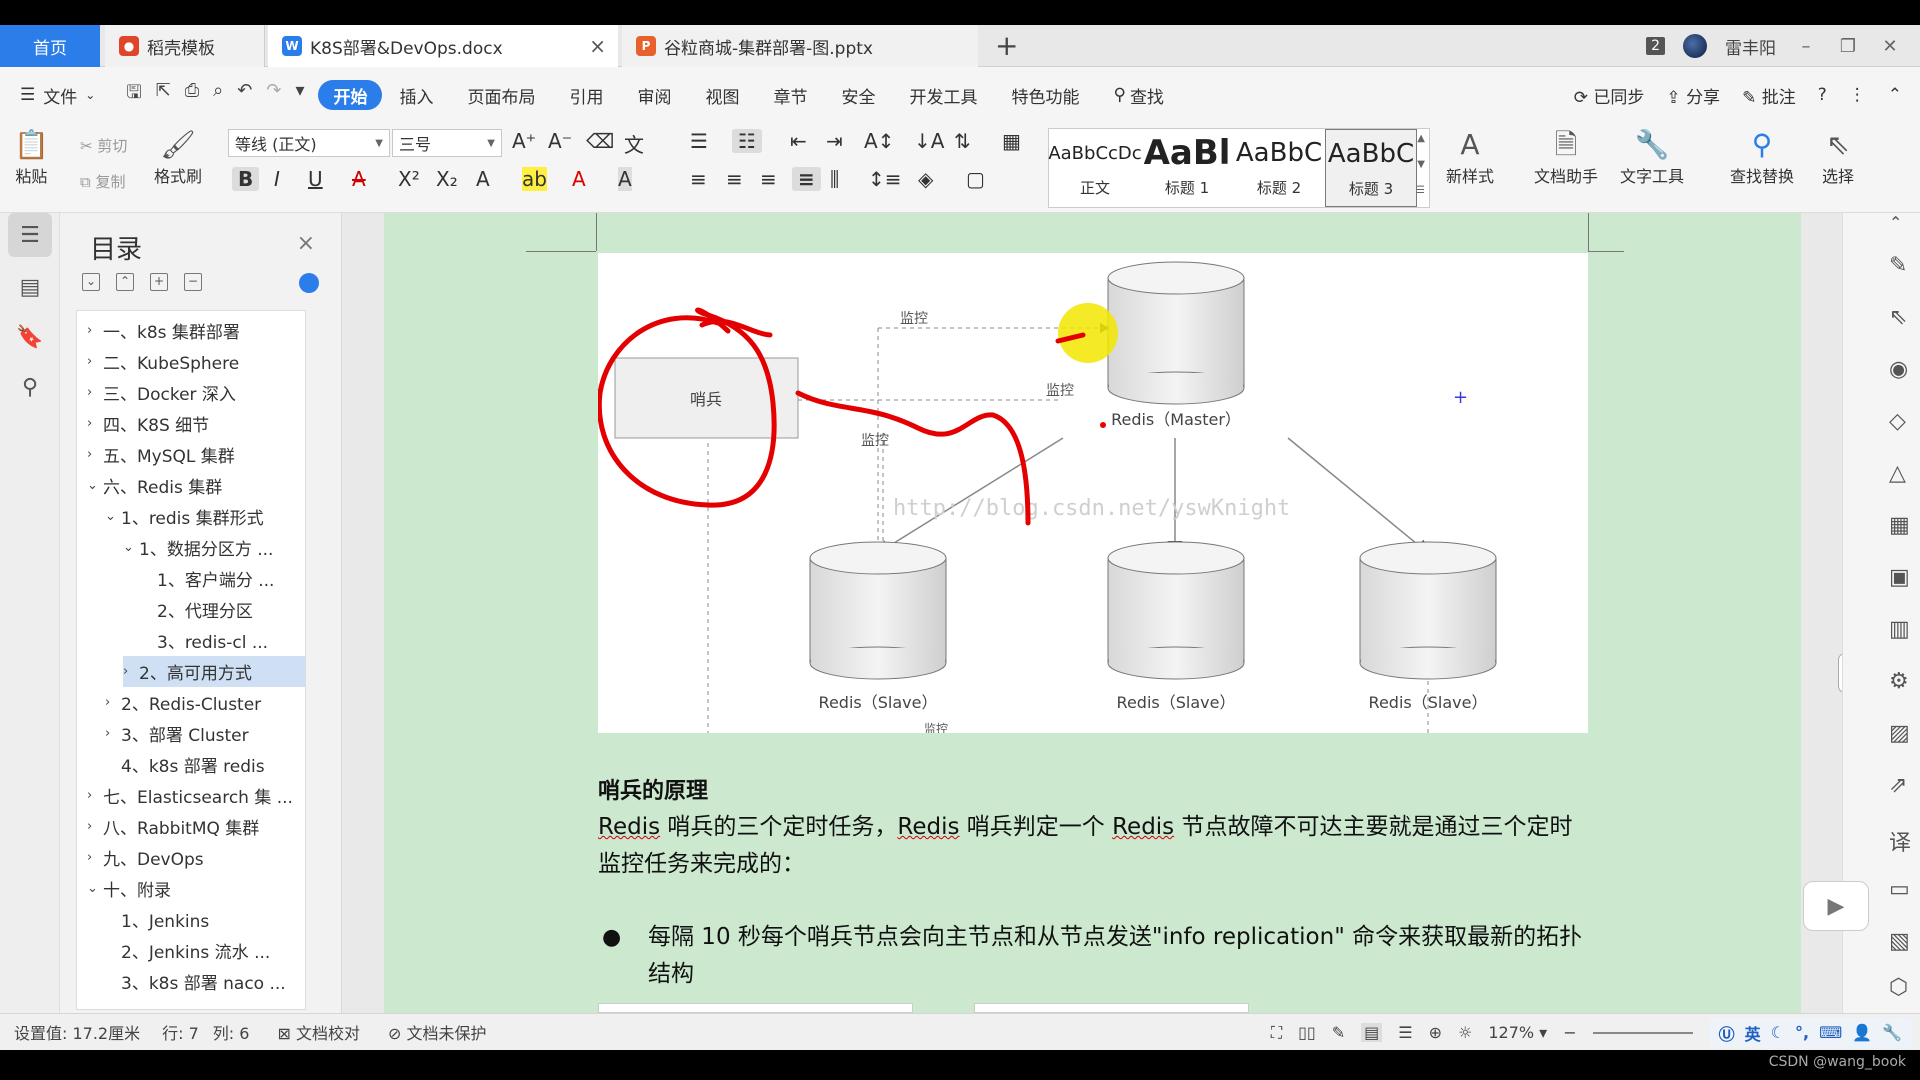 The image size is (1920, 1080). Describe the element at coordinates (56, 95) in the screenshot. I see `file-menu: ☰ 文件 ⌄` at that location.